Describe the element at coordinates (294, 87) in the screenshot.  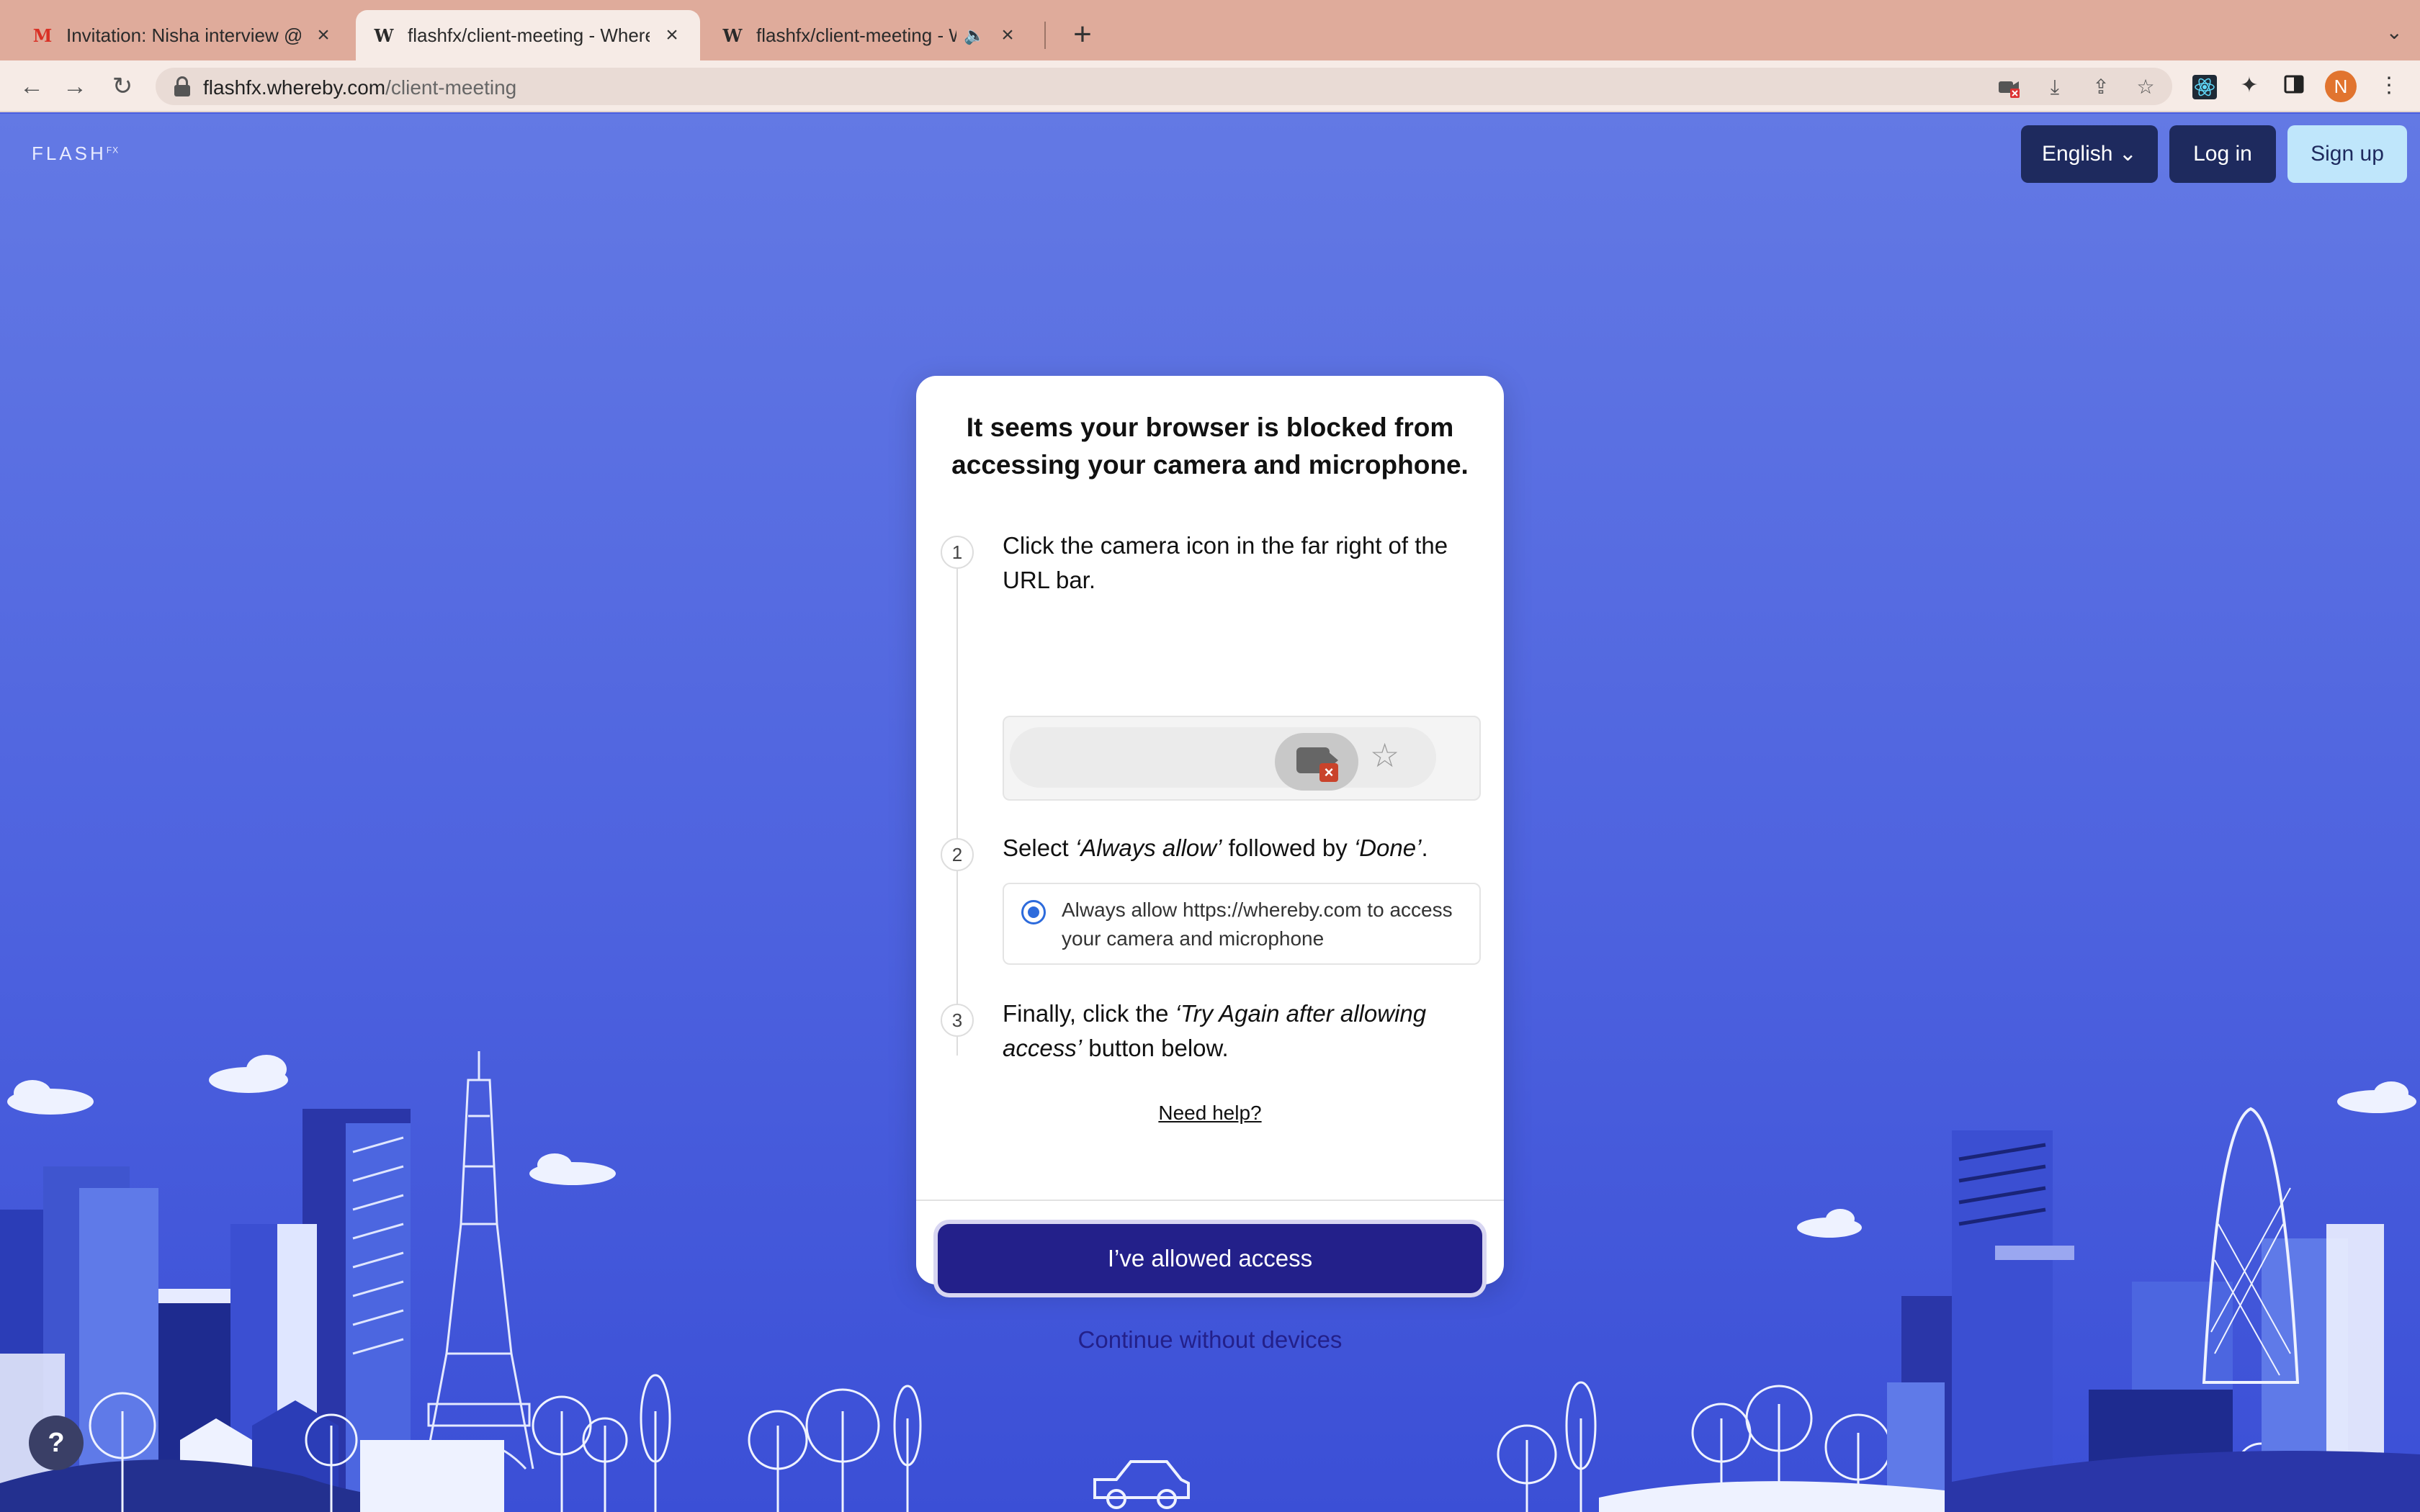
I see `url-host: flashfx.whereby.com` at that location.